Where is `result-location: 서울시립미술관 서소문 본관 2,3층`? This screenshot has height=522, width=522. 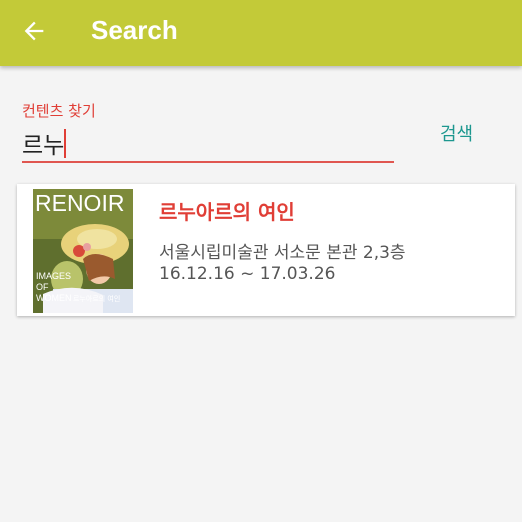
result-location: 서울시립미술관 서소문 본관 2,3층 is located at coordinates (282, 253).